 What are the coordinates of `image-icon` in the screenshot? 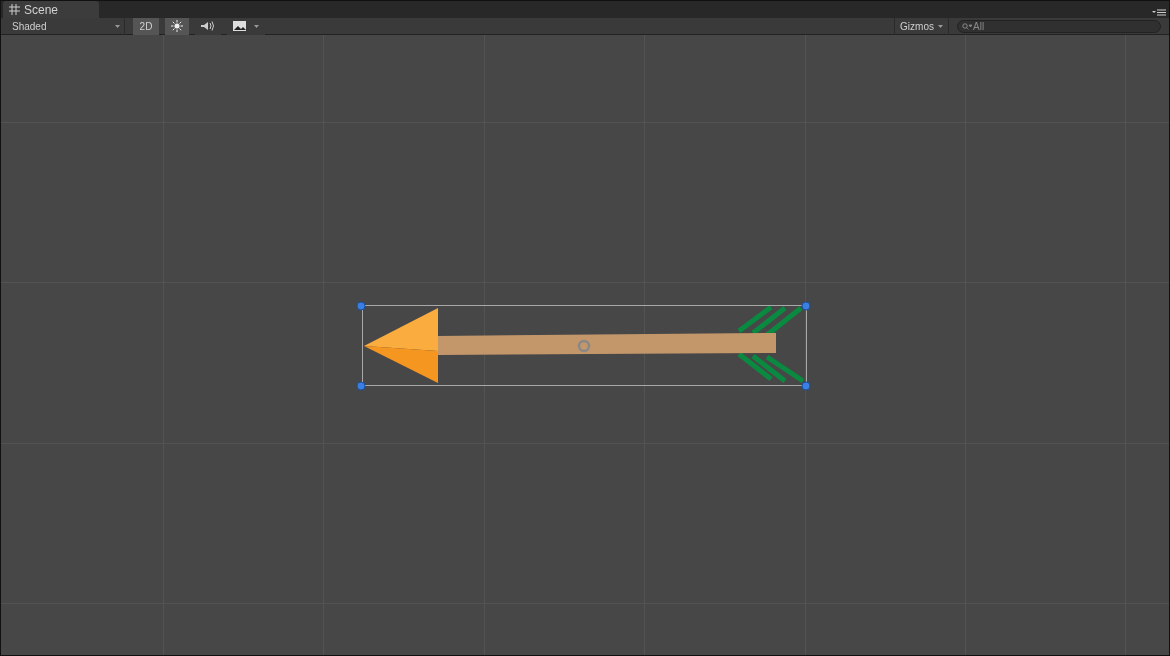 It's located at (239, 26).